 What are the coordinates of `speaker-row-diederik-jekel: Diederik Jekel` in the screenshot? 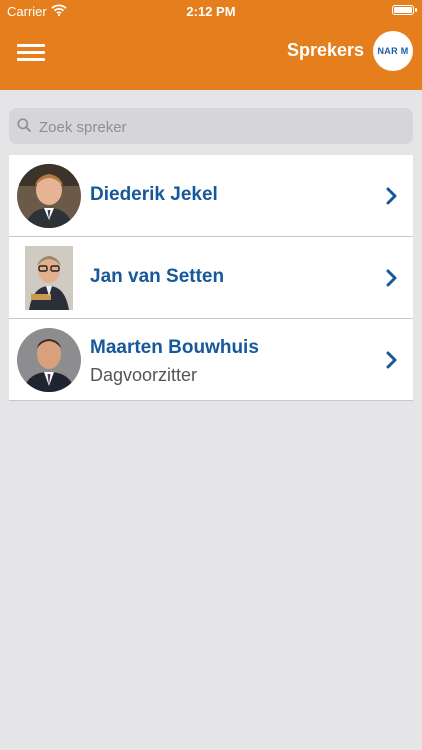 It's located at (211, 196).